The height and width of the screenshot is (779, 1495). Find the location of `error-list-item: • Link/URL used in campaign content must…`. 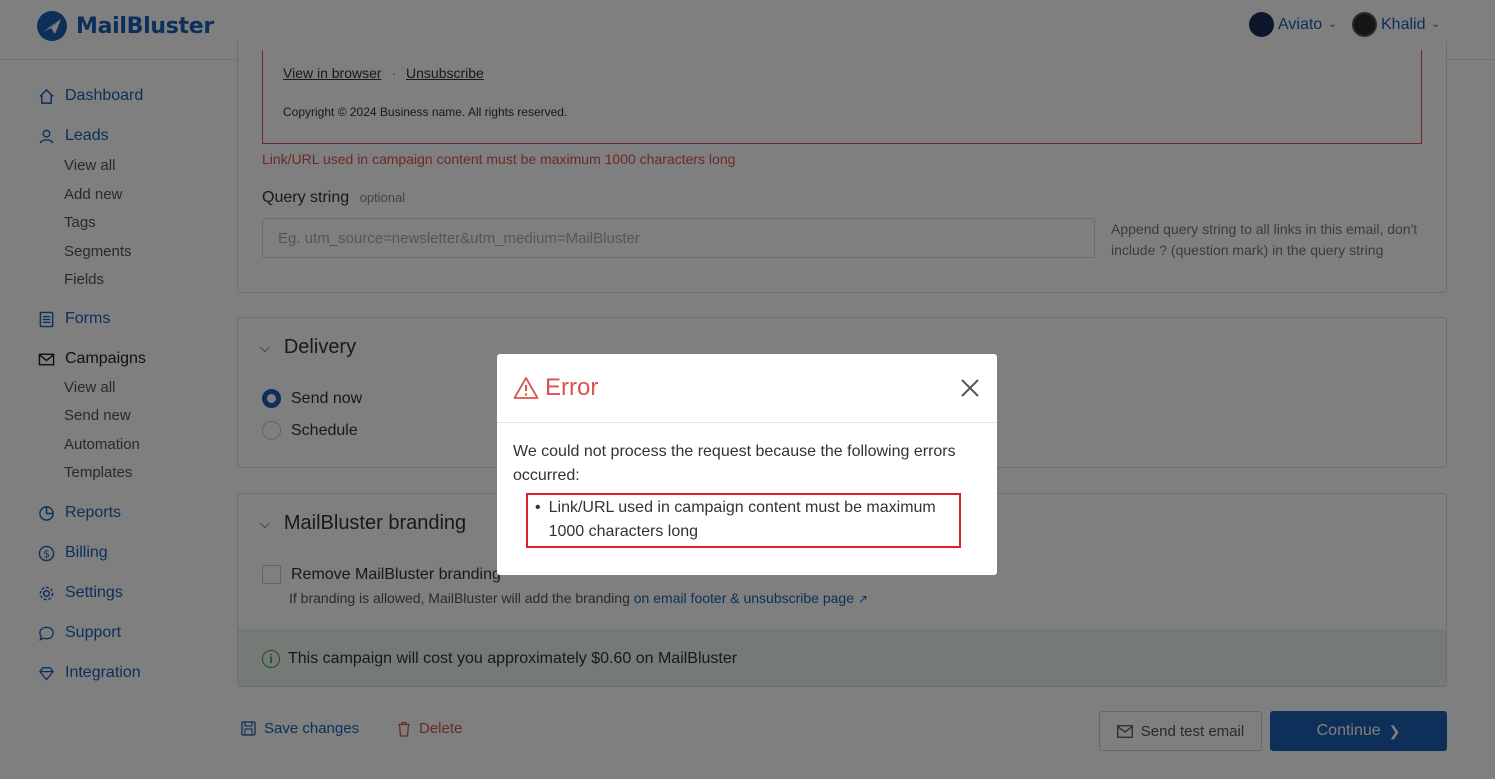

error-list-item: • Link/URL used in campaign content must… is located at coordinates (745, 520).